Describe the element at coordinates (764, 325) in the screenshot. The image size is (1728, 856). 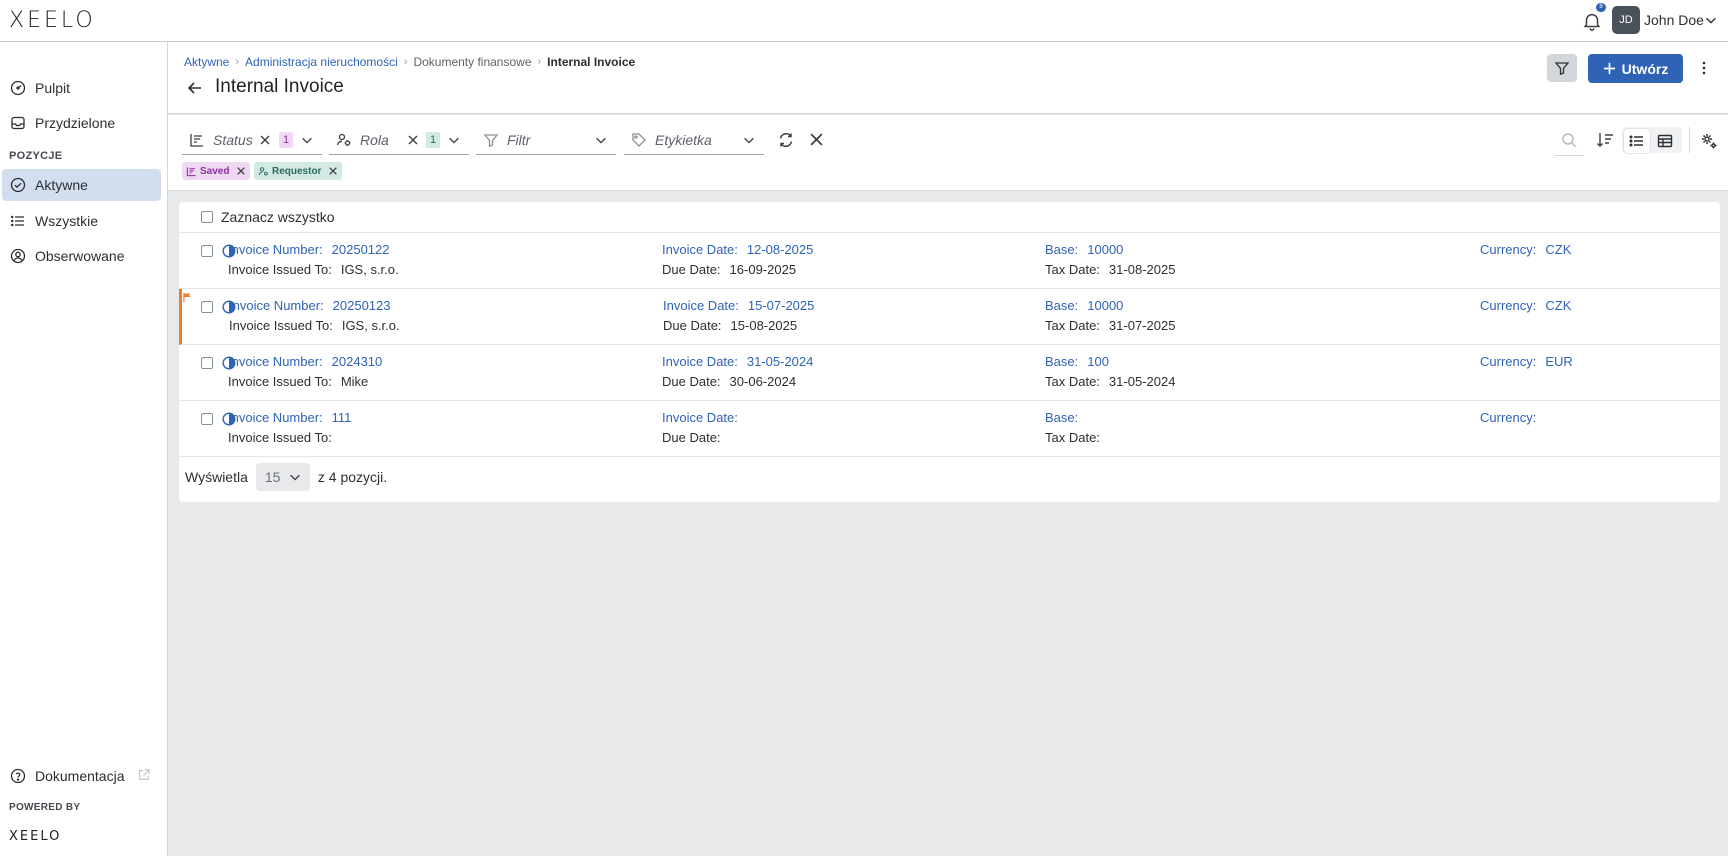
I see `field-value: 15-08-2025` at that location.